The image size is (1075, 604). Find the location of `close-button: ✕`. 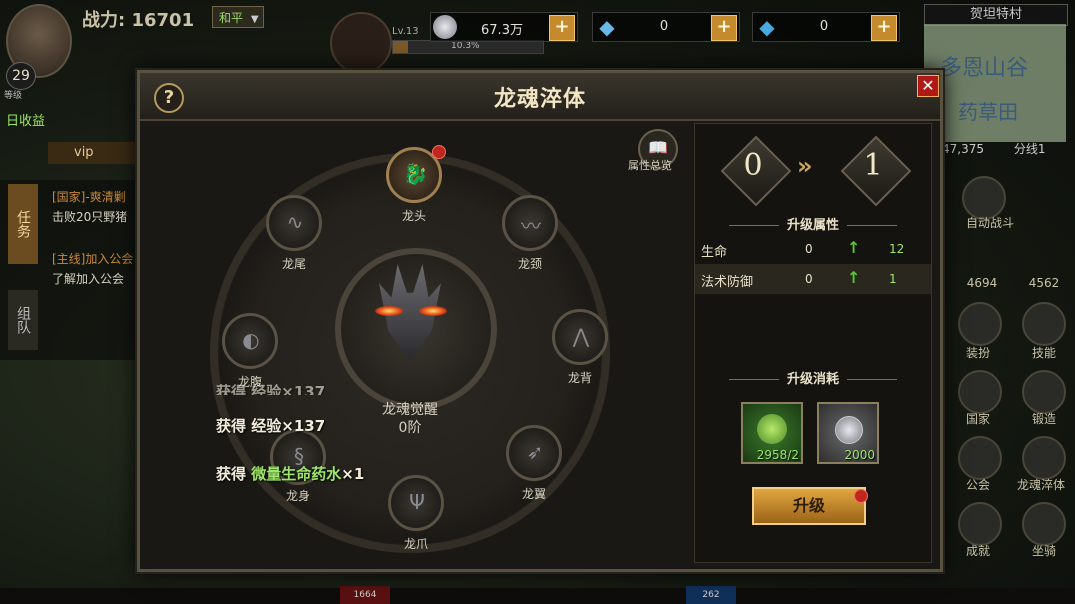

close-button: ✕ is located at coordinates (928, 86).